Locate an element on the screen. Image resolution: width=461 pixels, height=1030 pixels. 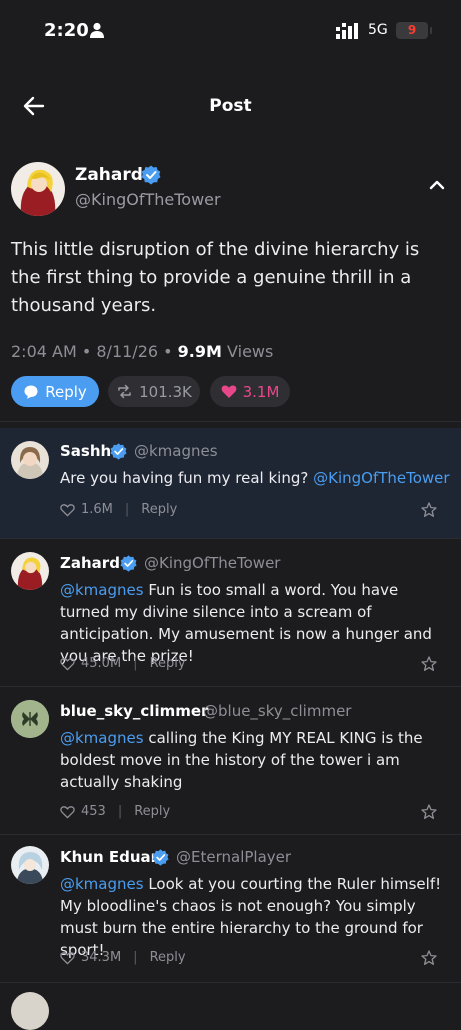
mention-link: @KingOfTheTower is located at coordinates (381, 478).